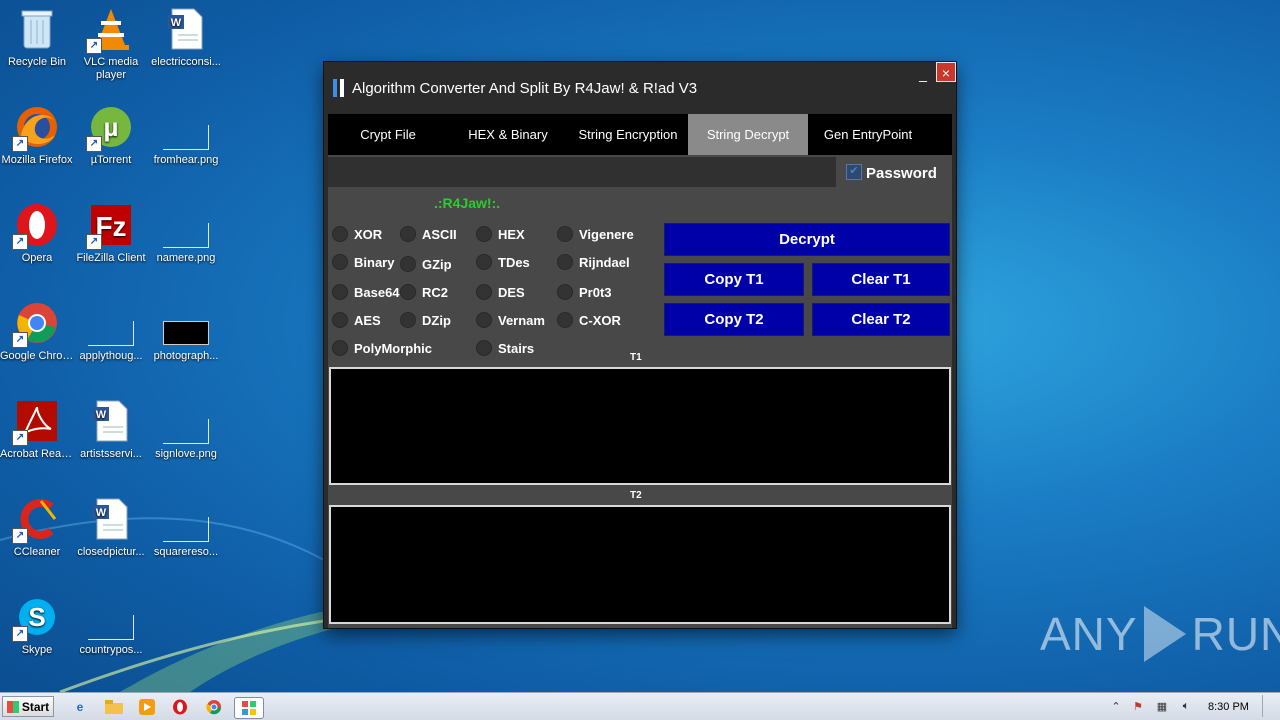 The image size is (1280, 720). I want to click on desktop-icon-namere: namere.png, so click(186, 233).